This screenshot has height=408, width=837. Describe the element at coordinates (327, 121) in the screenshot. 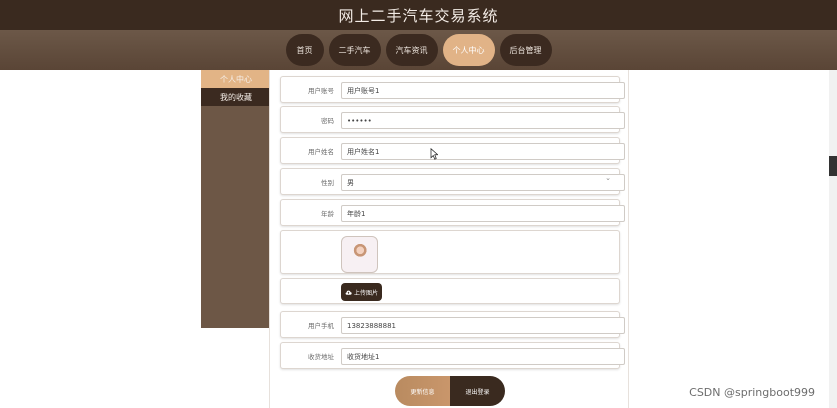

I see `password-label: 密码` at that location.